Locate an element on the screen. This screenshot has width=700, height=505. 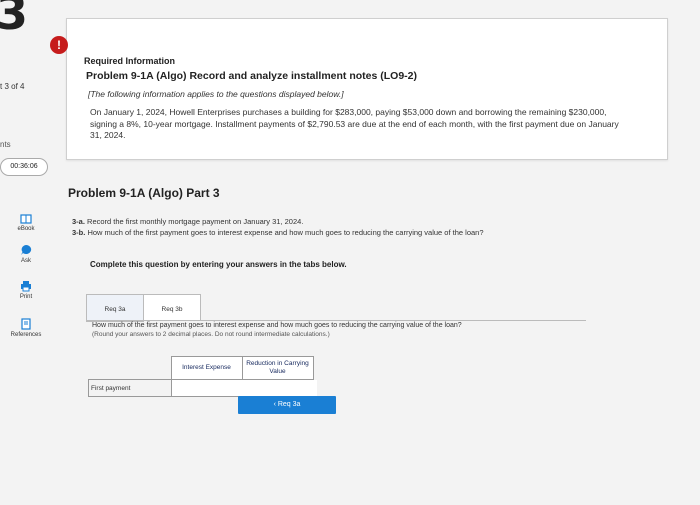
table-corner is located at coordinates (130, 368).